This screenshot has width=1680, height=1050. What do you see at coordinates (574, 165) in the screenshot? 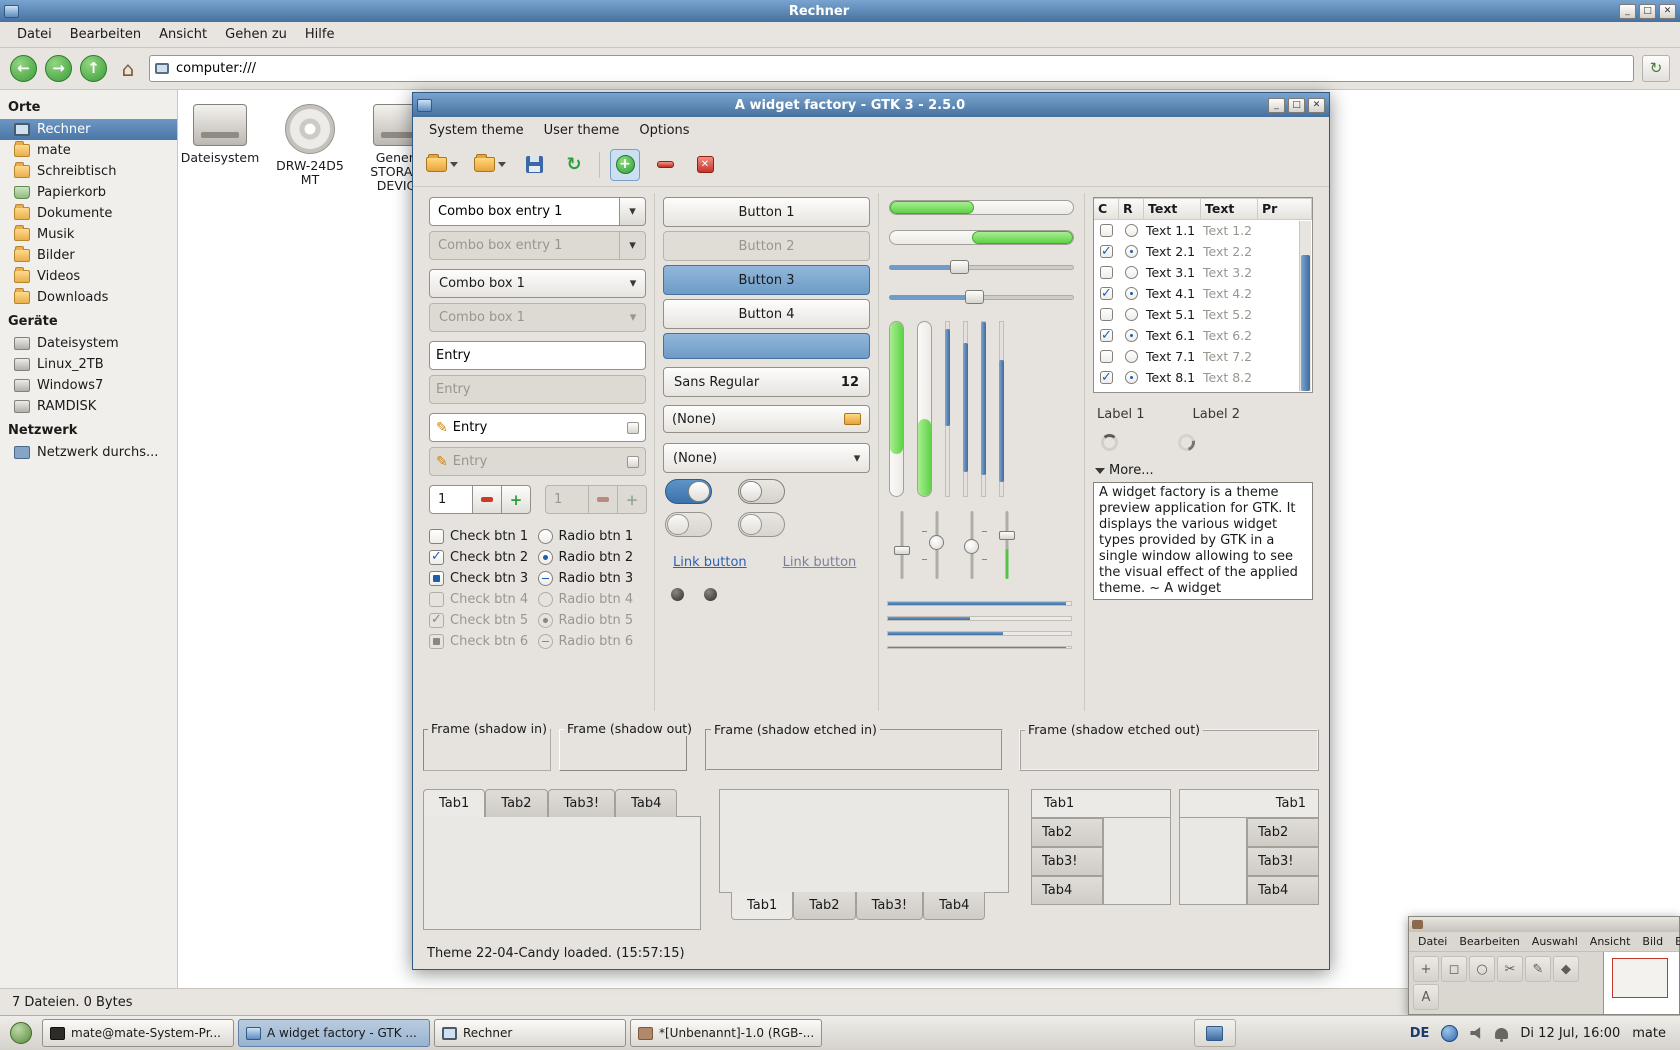
I see `refresh-button` at bounding box center [574, 165].